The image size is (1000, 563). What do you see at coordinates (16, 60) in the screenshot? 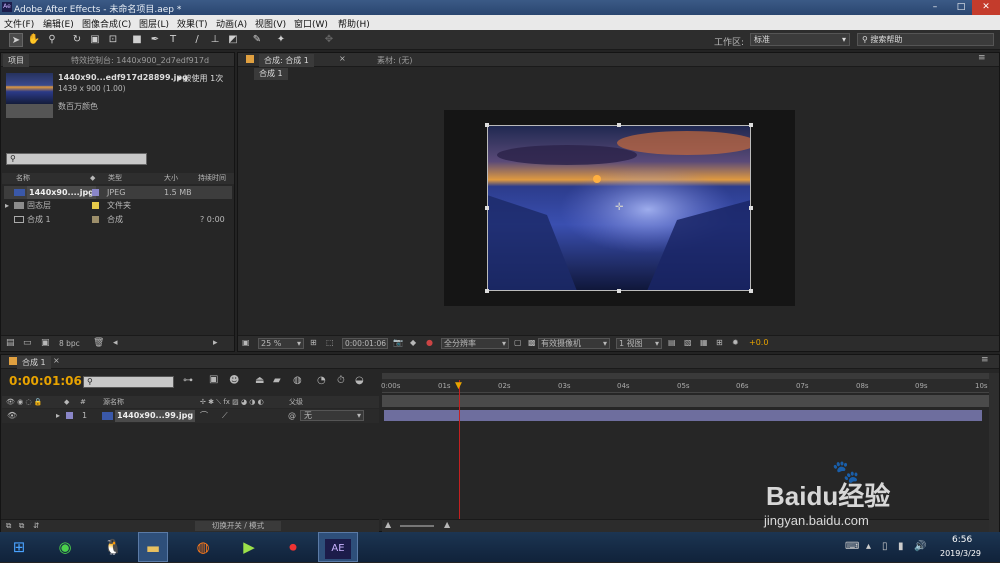
I see `tab-project: 项目` at bounding box center [16, 60].